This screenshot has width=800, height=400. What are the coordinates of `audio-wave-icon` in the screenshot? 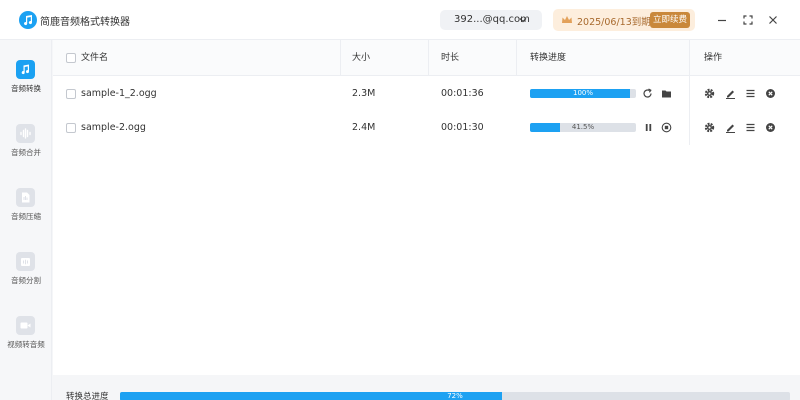 It's located at (25, 133).